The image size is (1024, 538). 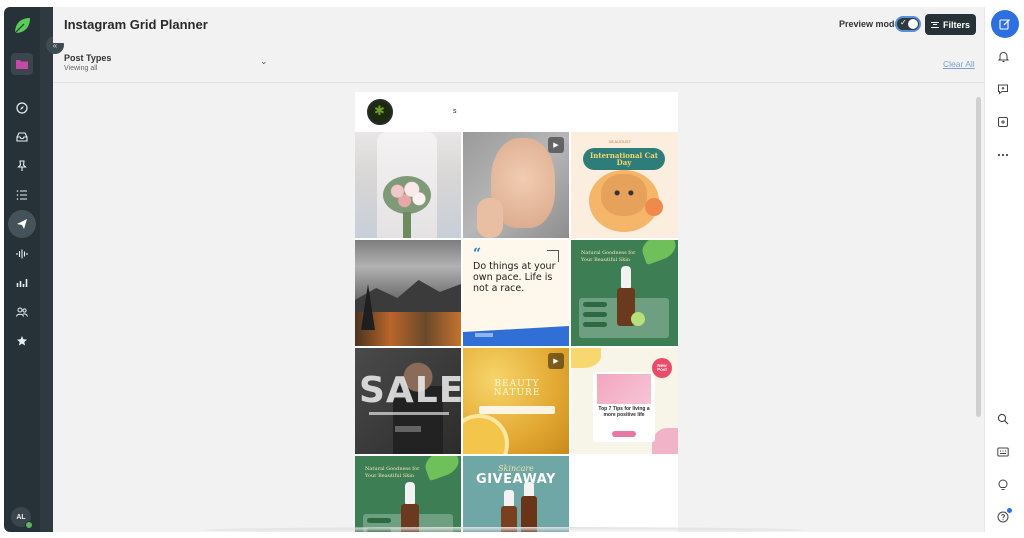 I want to click on compose-icon, so click(x=1004, y=24).